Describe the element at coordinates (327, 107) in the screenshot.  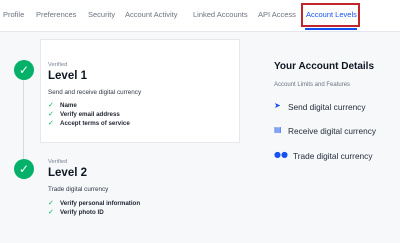
I see `detail-send-label: Send digital currency` at that location.